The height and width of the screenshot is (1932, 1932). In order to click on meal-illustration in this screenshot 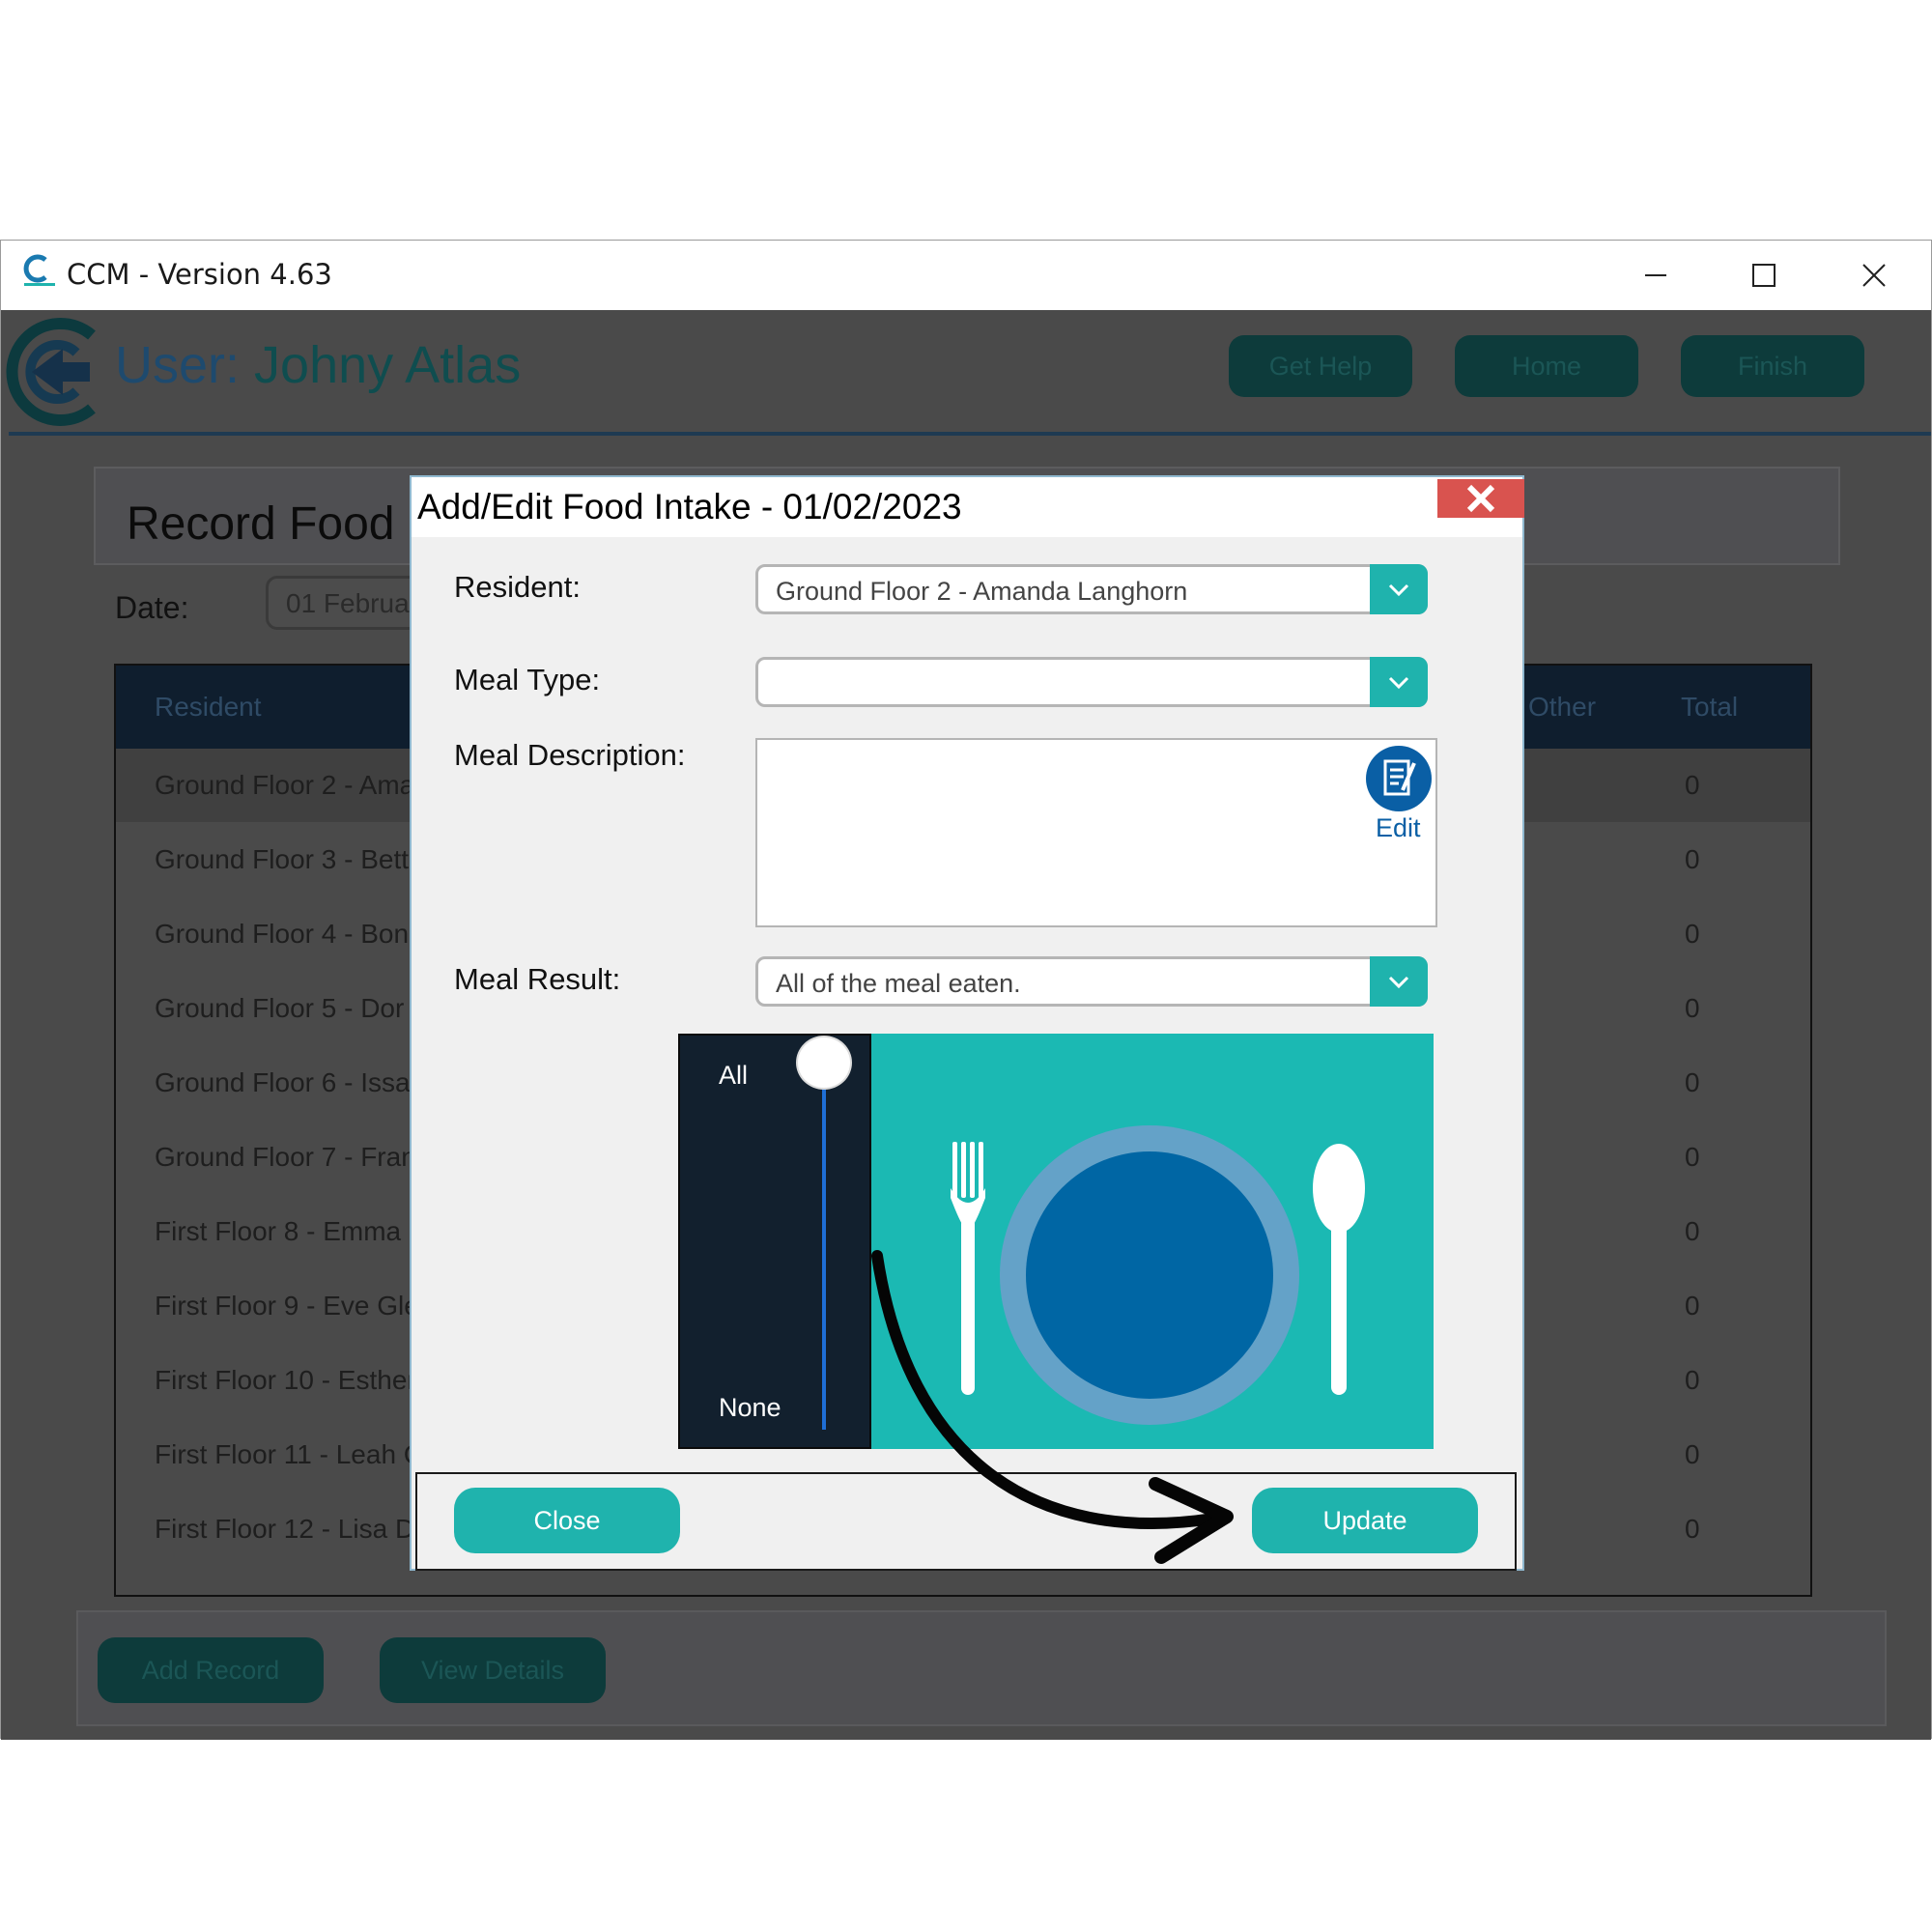, I will do `click(1152, 1241)`.